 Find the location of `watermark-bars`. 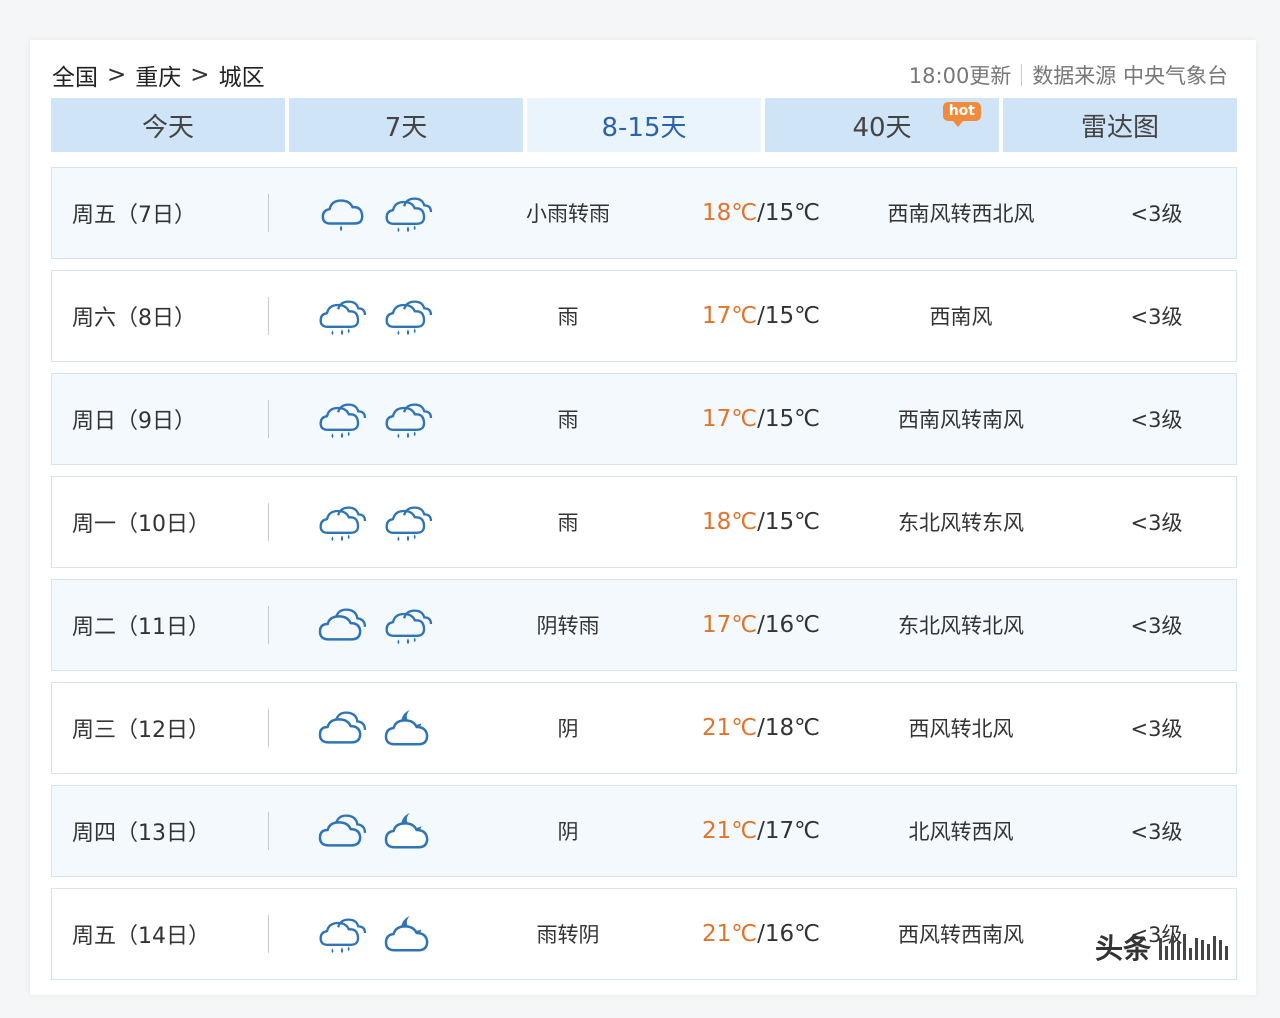

watermark-bars is located at coordinates (1193, 947).